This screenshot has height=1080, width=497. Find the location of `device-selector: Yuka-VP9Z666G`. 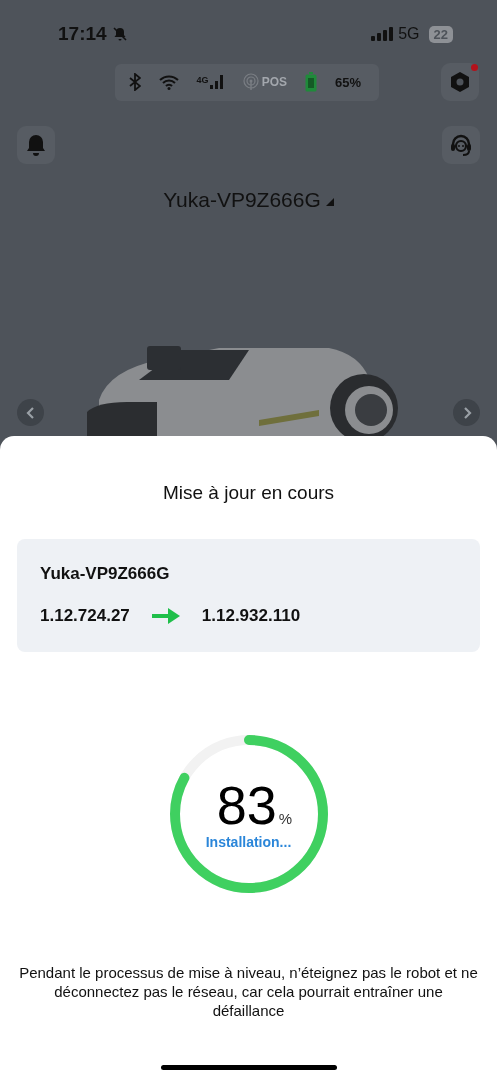

device-selector: Yuka-VP9Z666G is located at coordinates (248, 200).